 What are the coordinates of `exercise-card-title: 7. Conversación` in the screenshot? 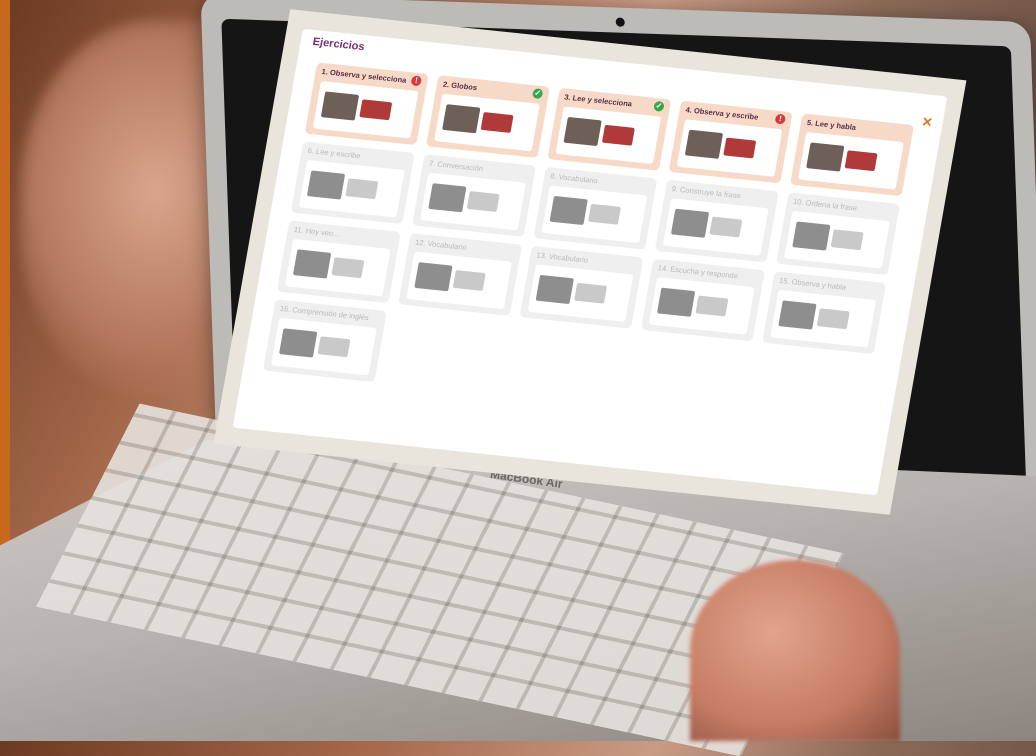 It's located at (456, 166).